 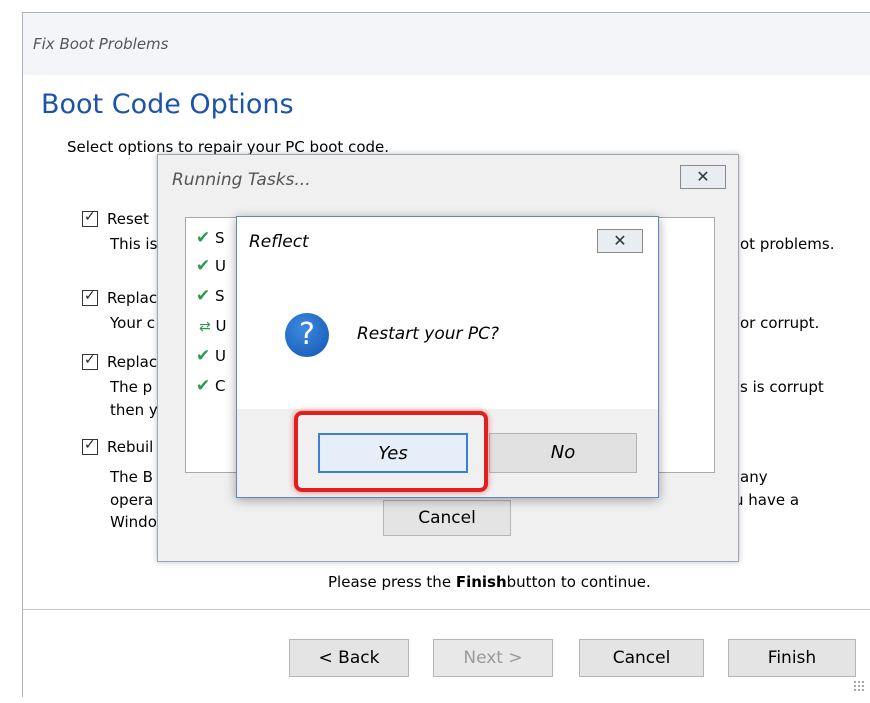 What do you see at coordinates (307, 335) in the screenshot?
I see `question-icon: ?` at bounding box center [307, 335].